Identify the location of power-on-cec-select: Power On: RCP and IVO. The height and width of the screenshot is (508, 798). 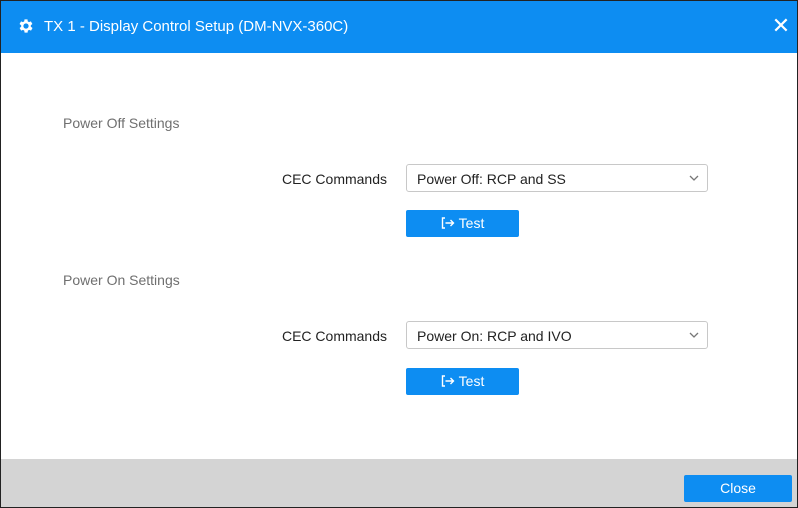
(557, 335).